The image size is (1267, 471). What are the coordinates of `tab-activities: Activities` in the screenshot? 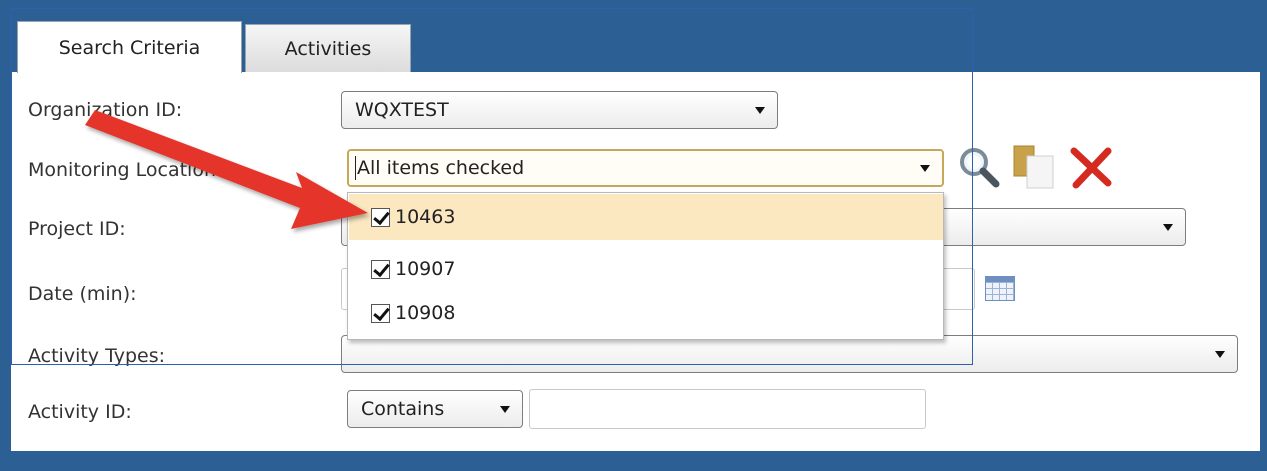 It's located at (328, 48).